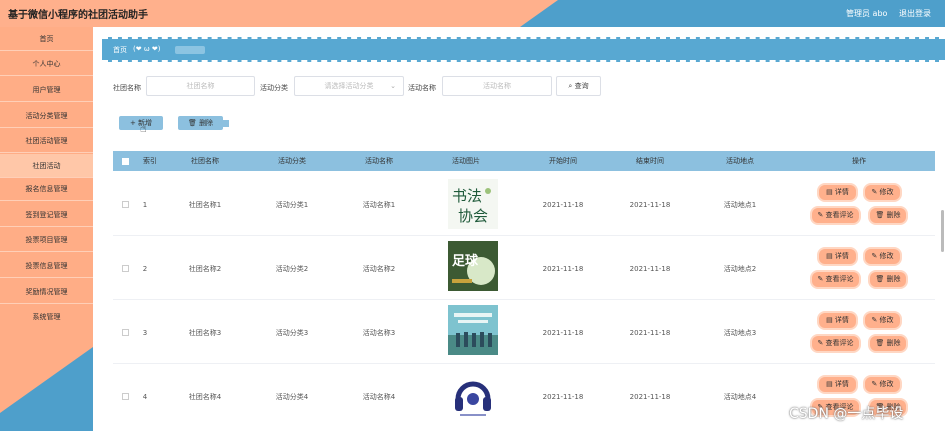 The image size is (945, 431). What do you see at coordinates (46, 215) in the screenshot?
I see `sidebar-item-checkin: 签到登记管理` at bounding box center [46, 215].